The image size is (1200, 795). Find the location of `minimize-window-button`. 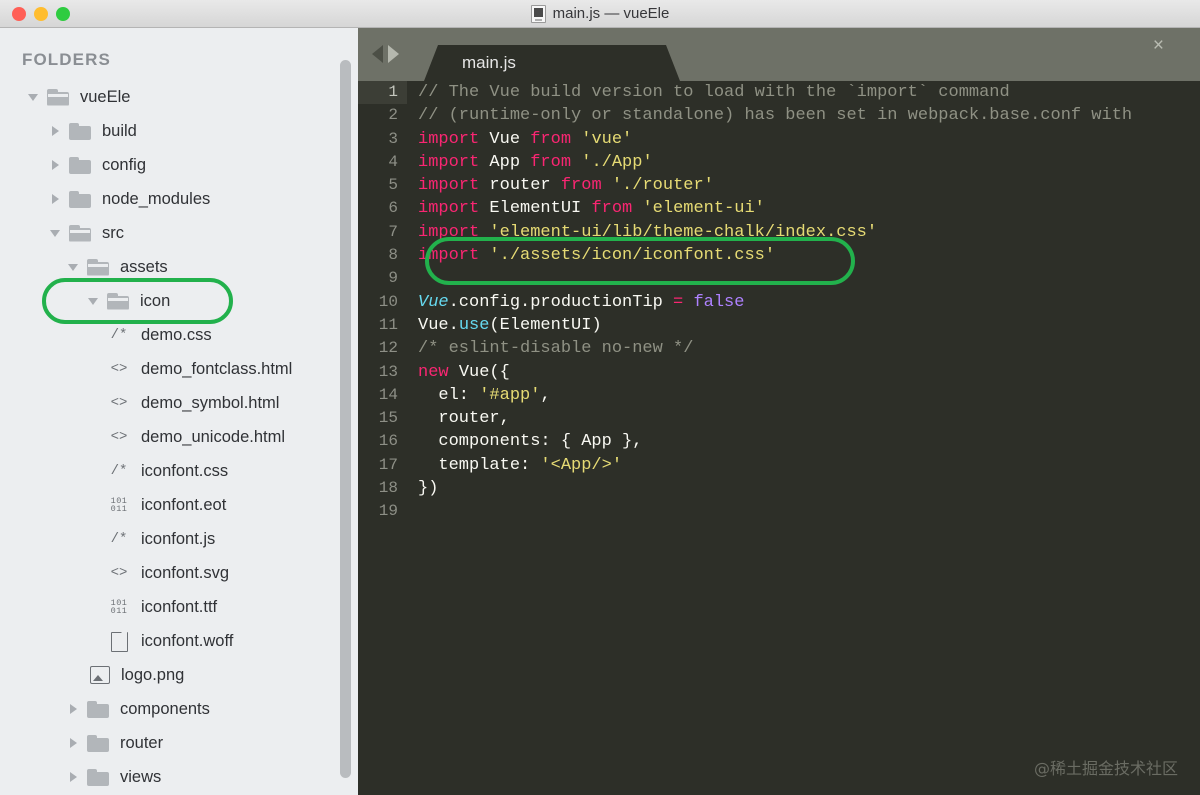

minimize-window-button is located at coordinates (41, 13).